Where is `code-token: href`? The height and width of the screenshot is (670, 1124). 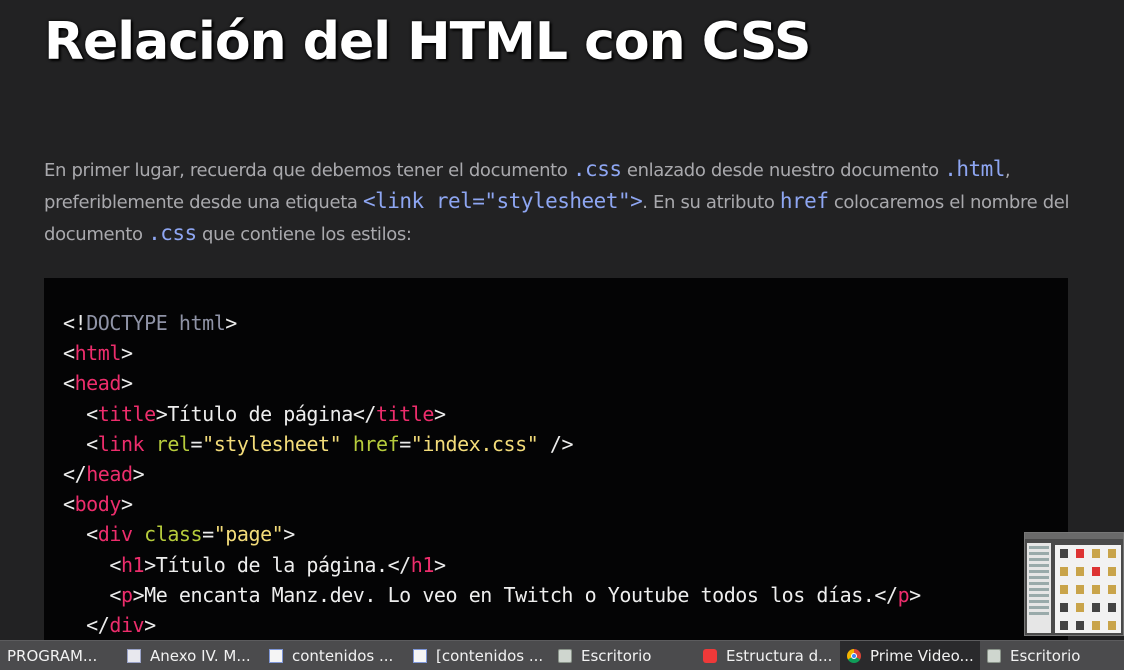
code-token: href is located at coordinates (376, 443).